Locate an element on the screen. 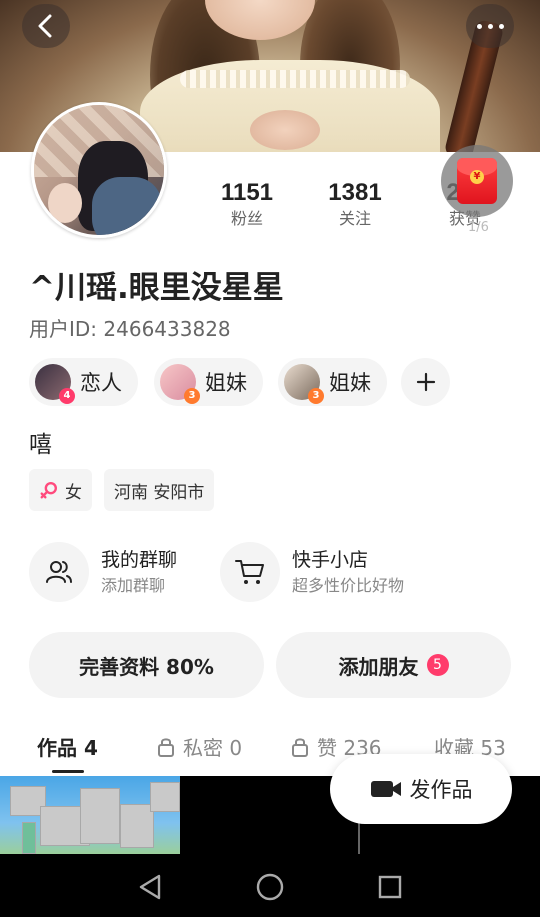  tab-private-label: 私密 0 is located at coordinates (213, 748).